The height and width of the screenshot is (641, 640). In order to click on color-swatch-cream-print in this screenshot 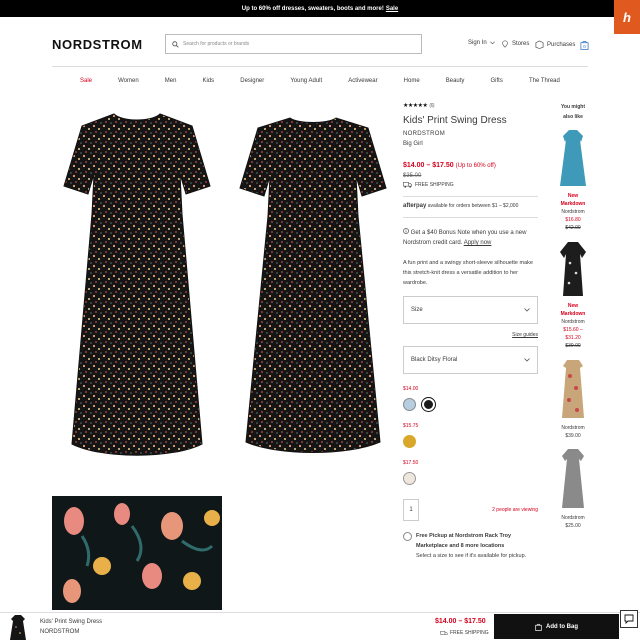, I will do `click(409, 478)`.